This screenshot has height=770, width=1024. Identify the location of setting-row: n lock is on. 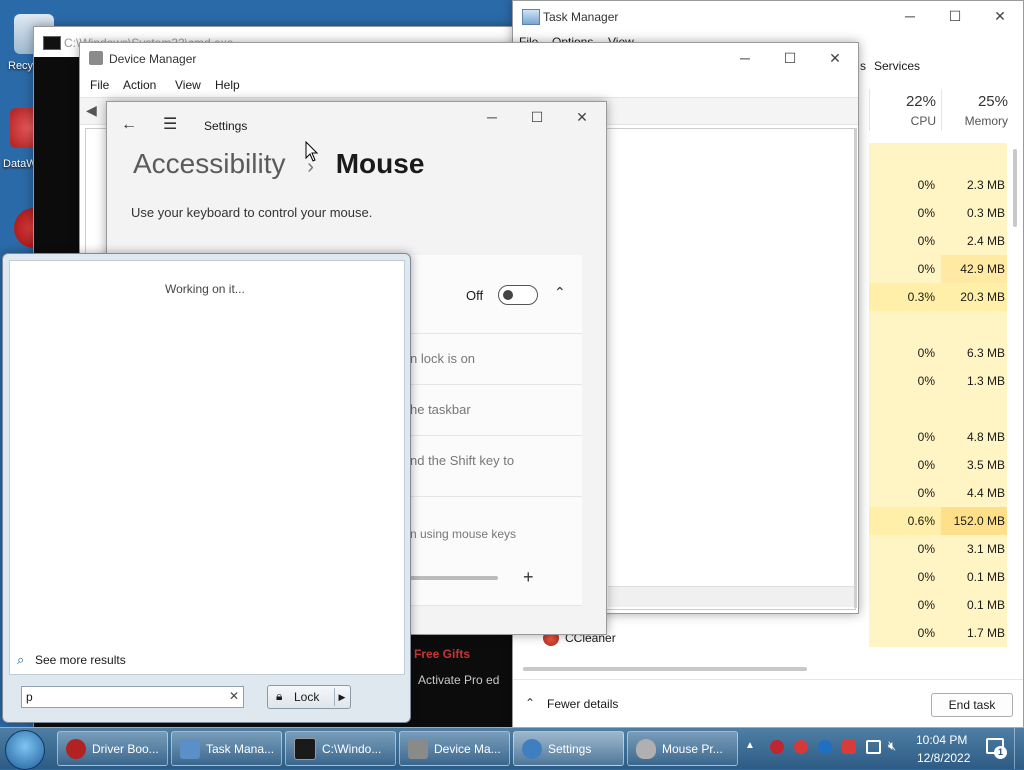
(496, 359).